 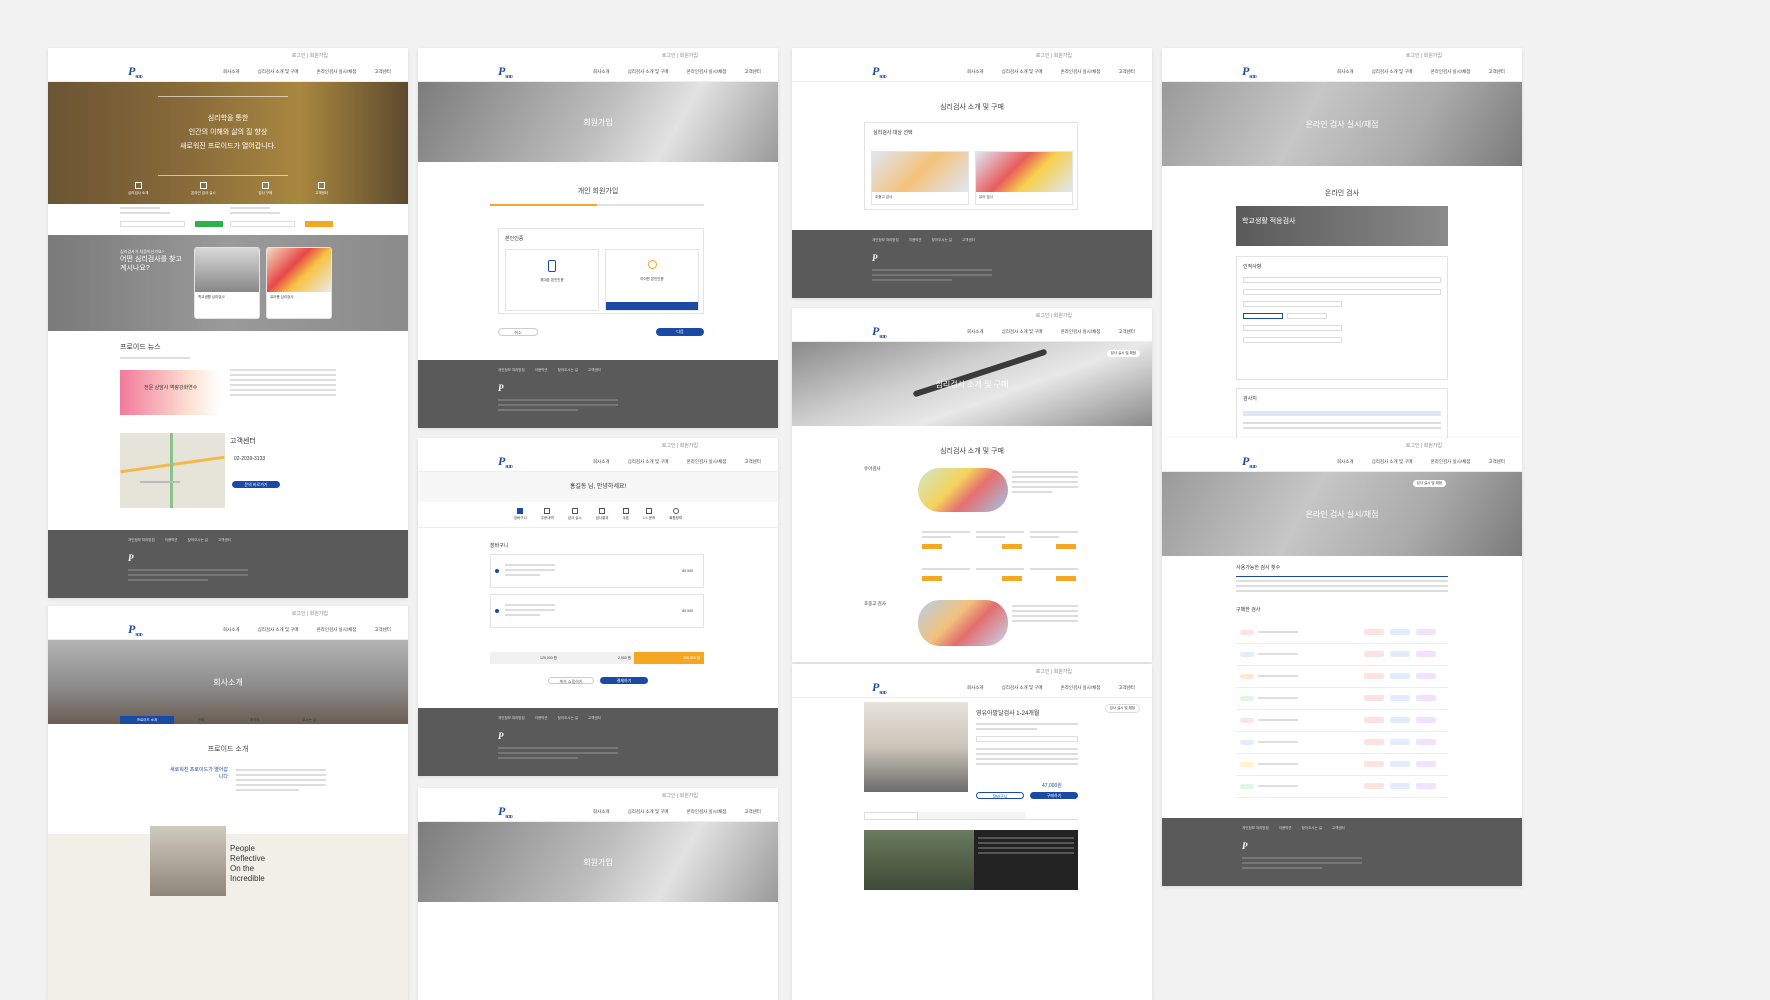 What do you see at coordinates (649, 514) in the screenshot?
I see `menu-item: 1:1 문의` at bounding box center [649, 514].